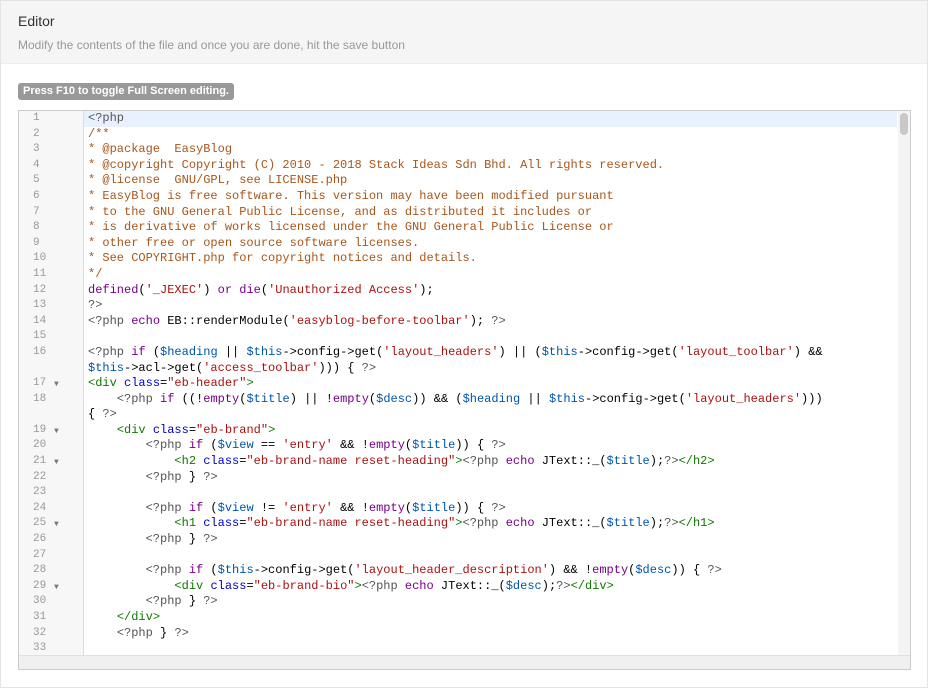 Image resolution: width=928 pixels, height=688 pixels. I want to click on line-number-text: 32, so click(40, 632).